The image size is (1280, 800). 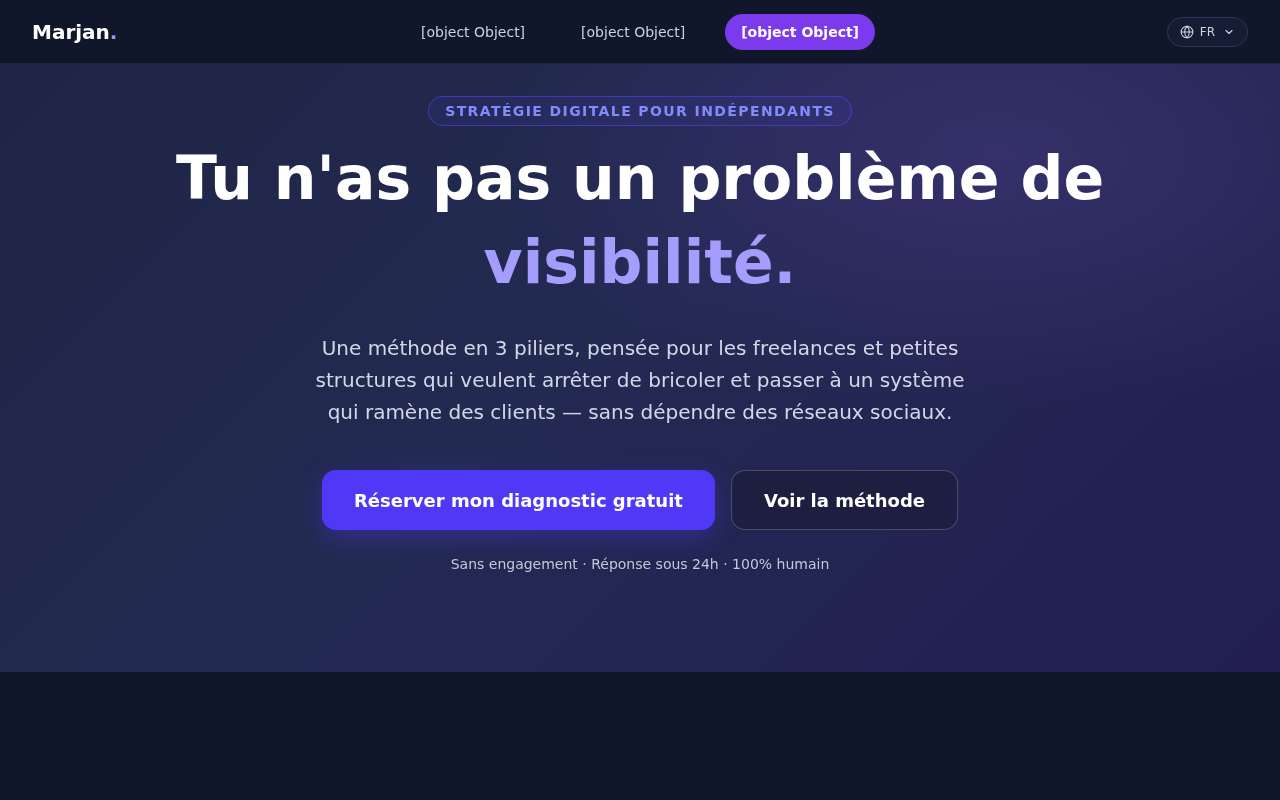 What do you see at coordinates (844, 500) in the screenshot?
I see `view-method-button: Voir la méthode` at bounding box center [844, 500].